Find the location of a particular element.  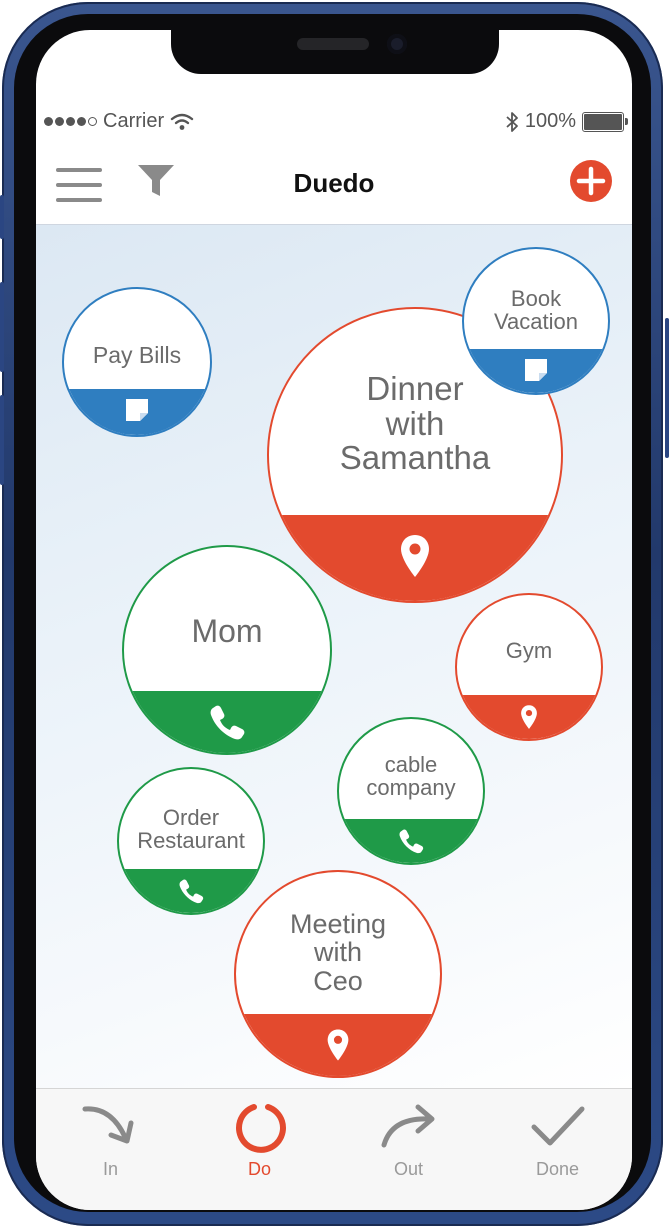

plus-icon is located at coordinates (591, 181).